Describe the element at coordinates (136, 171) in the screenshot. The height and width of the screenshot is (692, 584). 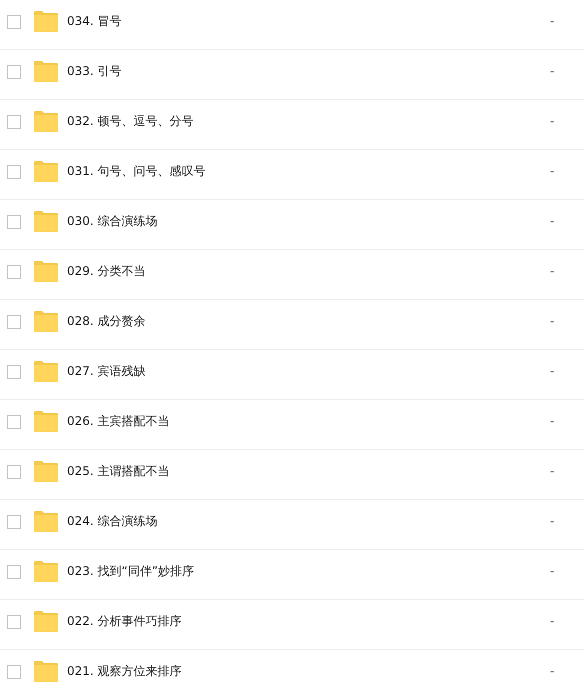
I see `folder-name: 031. 句号、问号、感叹号` at that location.